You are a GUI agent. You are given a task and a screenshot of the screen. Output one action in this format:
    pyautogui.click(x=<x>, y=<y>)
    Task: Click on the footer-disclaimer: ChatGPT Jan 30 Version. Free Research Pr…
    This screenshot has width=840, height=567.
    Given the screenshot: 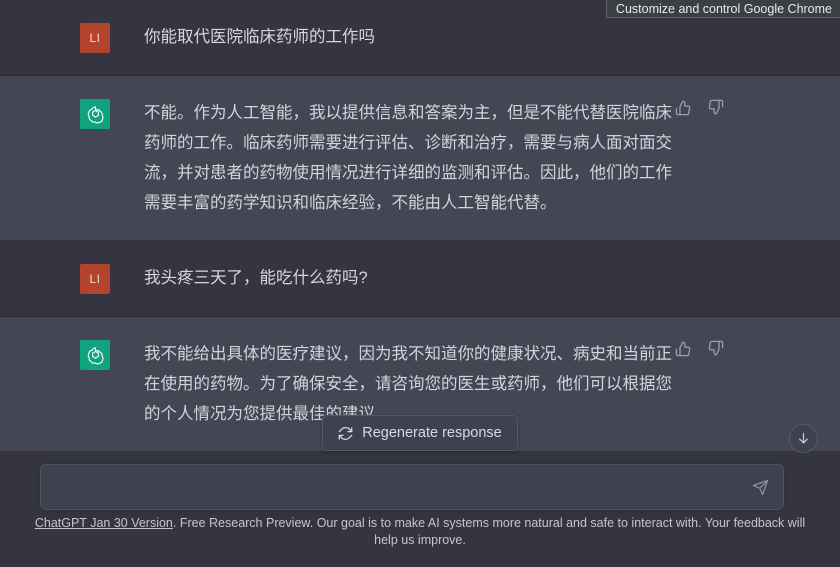 What is the action you would take?
    pyautogui.click(x=420, y=532)
    